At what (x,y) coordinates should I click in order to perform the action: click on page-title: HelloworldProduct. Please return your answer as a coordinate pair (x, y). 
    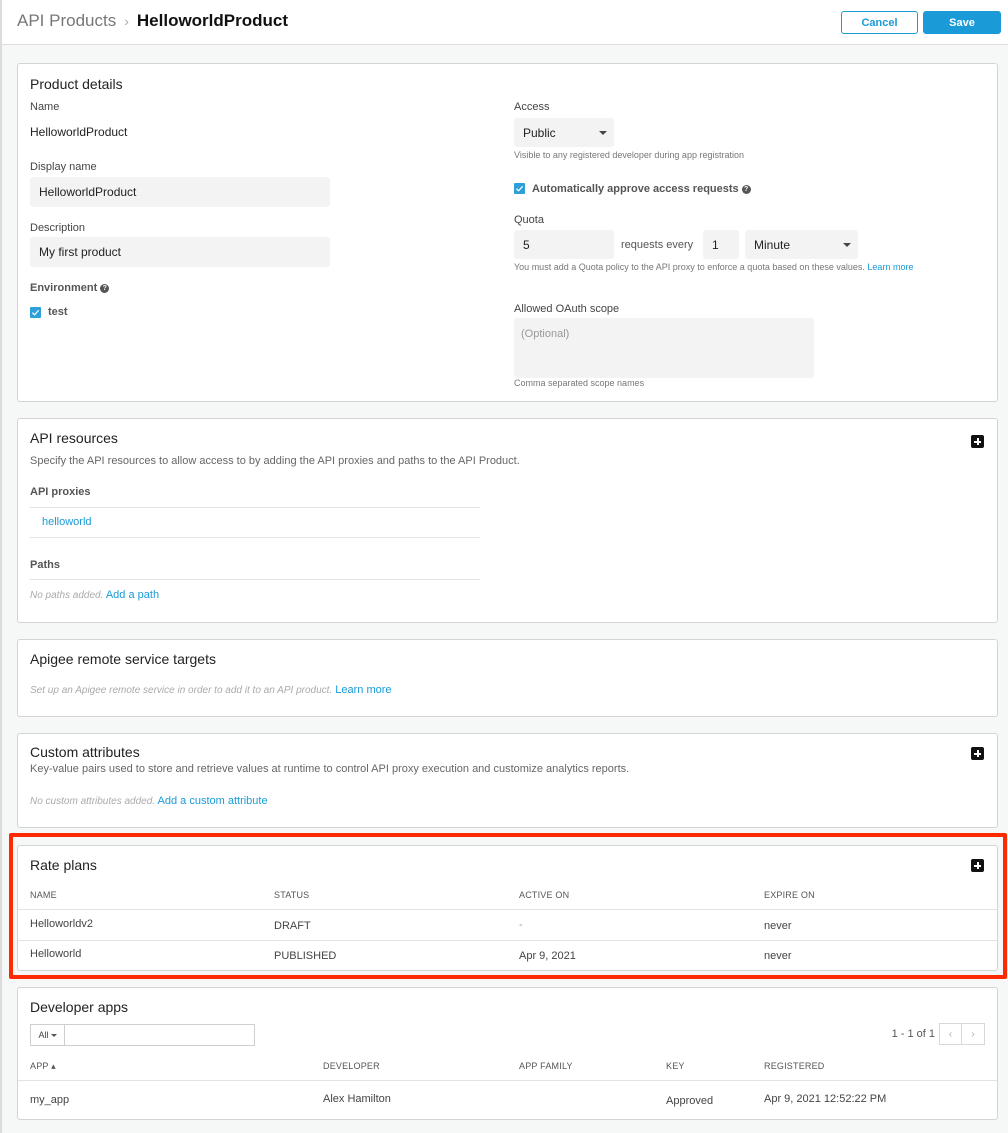
    Looking at the image, I should click on (212, 20).